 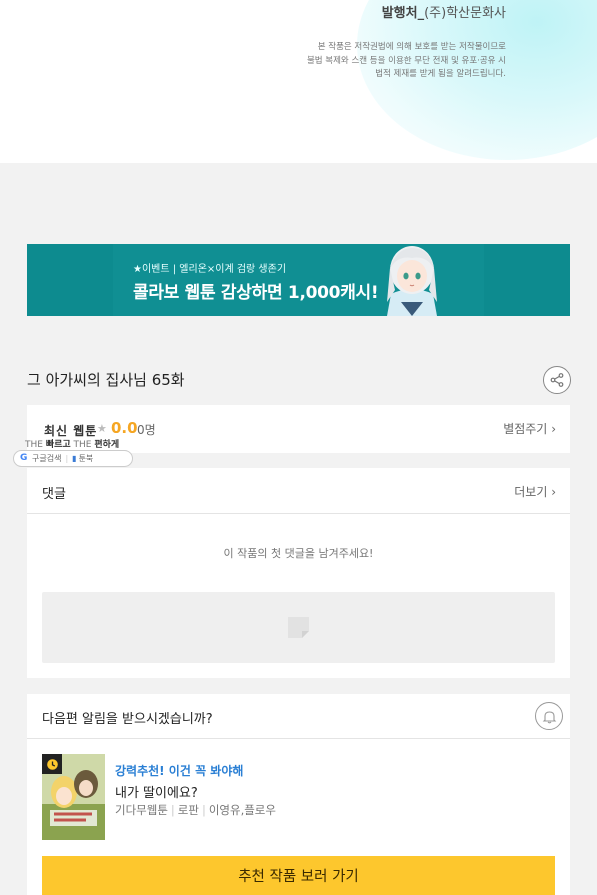 I want to click on genre-label: 로판, so click(x=188, y=810).